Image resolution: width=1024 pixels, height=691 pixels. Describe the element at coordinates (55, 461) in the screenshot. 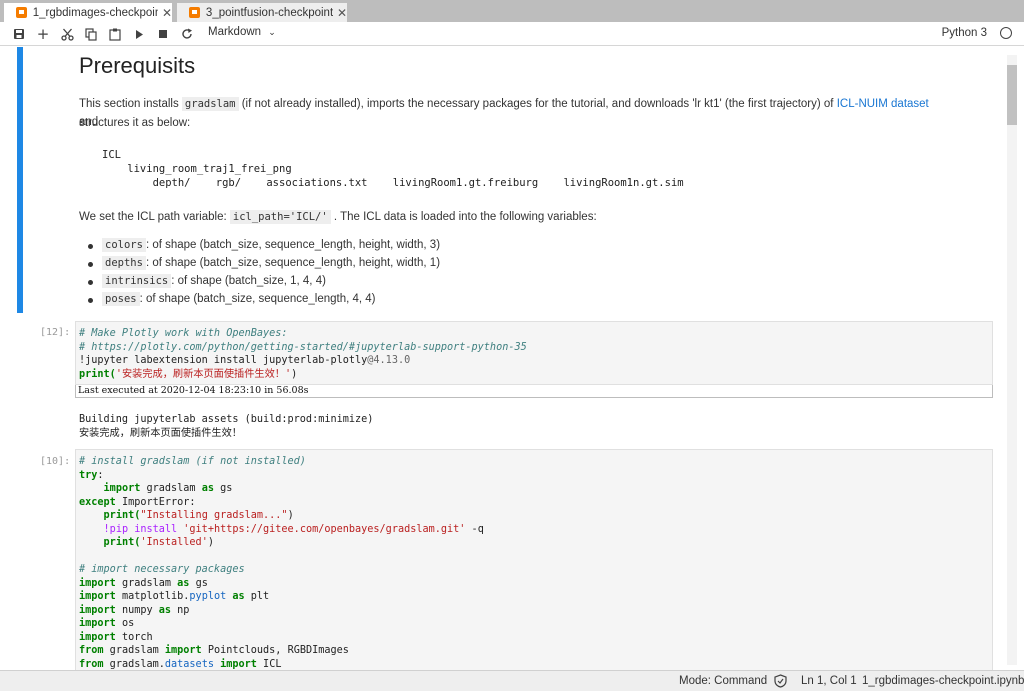

I see `cell-prompt: [10]:` at that location.